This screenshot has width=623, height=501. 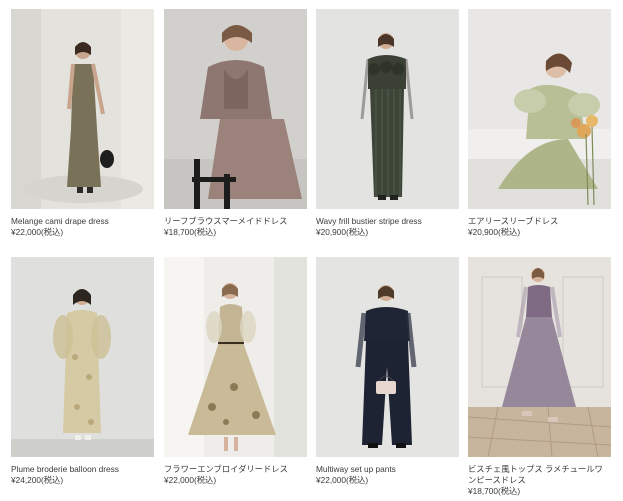 I want to click on product-card: Plume broderie balloon dress ¥24,200(税込), so click(x=82, y=371).